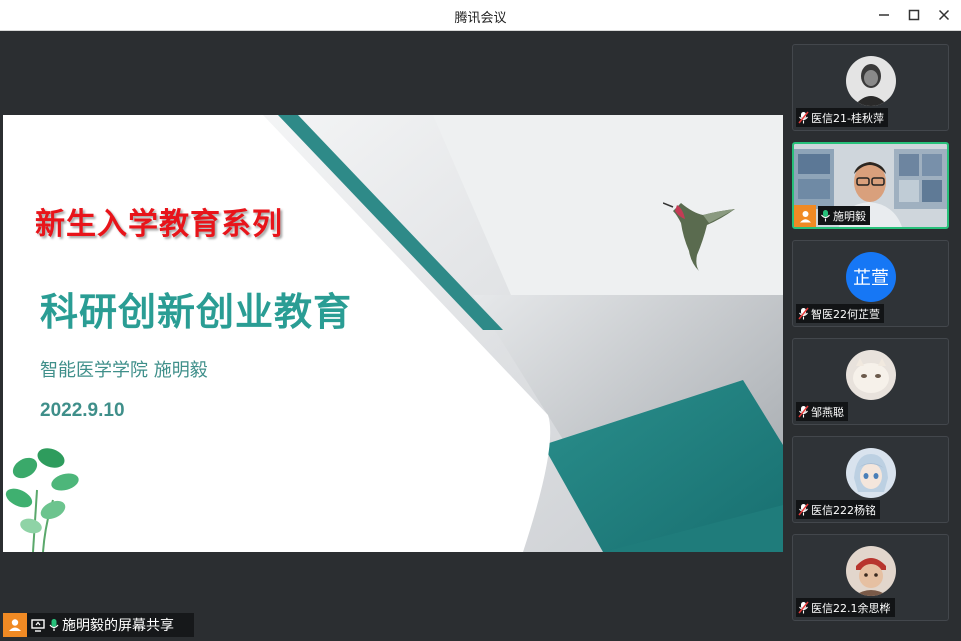 This screenshot has width=961, height=641. I want to click on participant-name-tag: 智医22何芷萱, so click(840, 313).